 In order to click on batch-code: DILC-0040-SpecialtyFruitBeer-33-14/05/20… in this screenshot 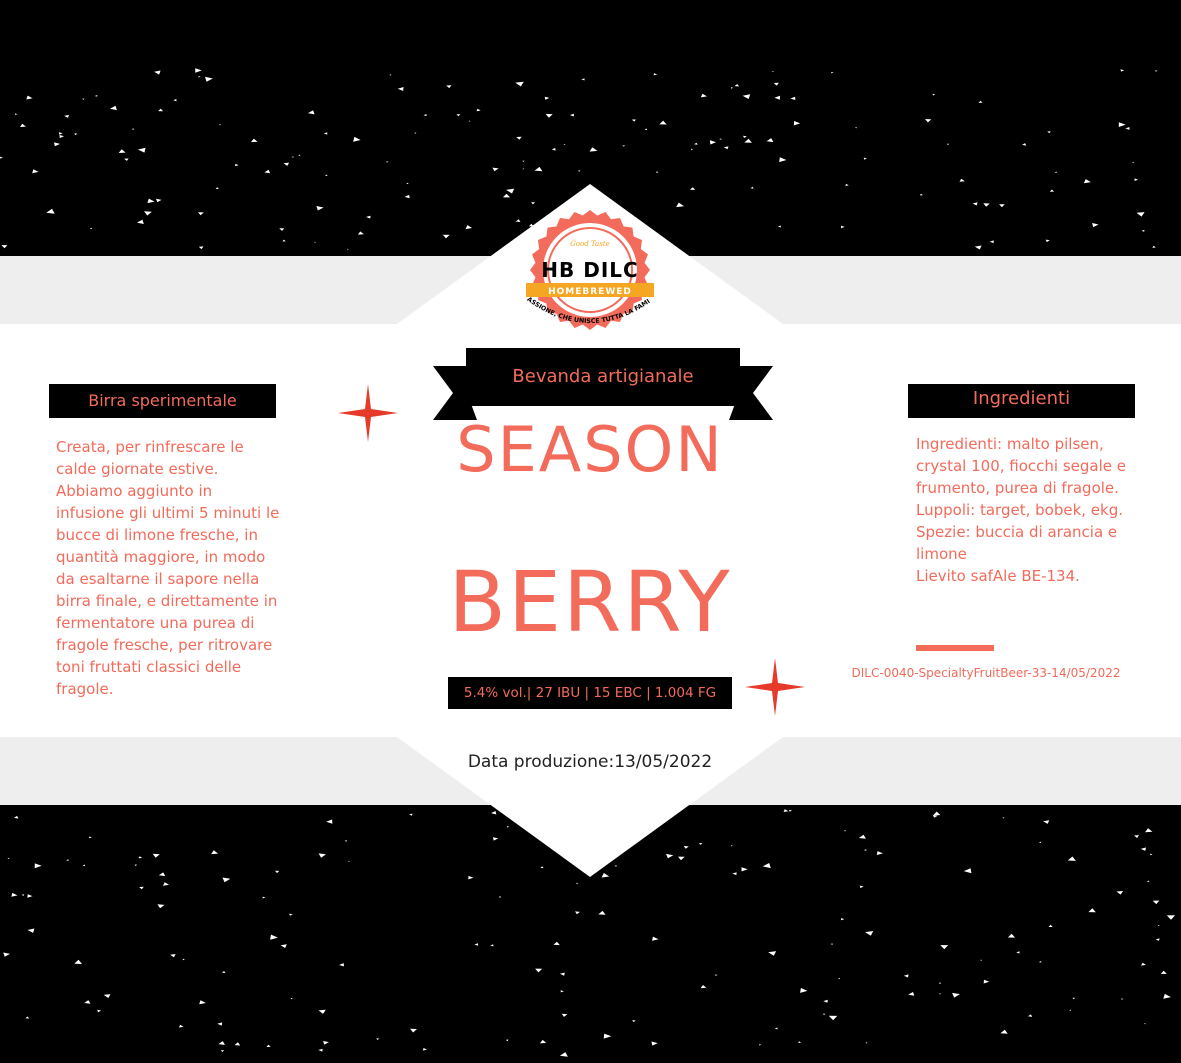, I will do `click(986, 673)`.